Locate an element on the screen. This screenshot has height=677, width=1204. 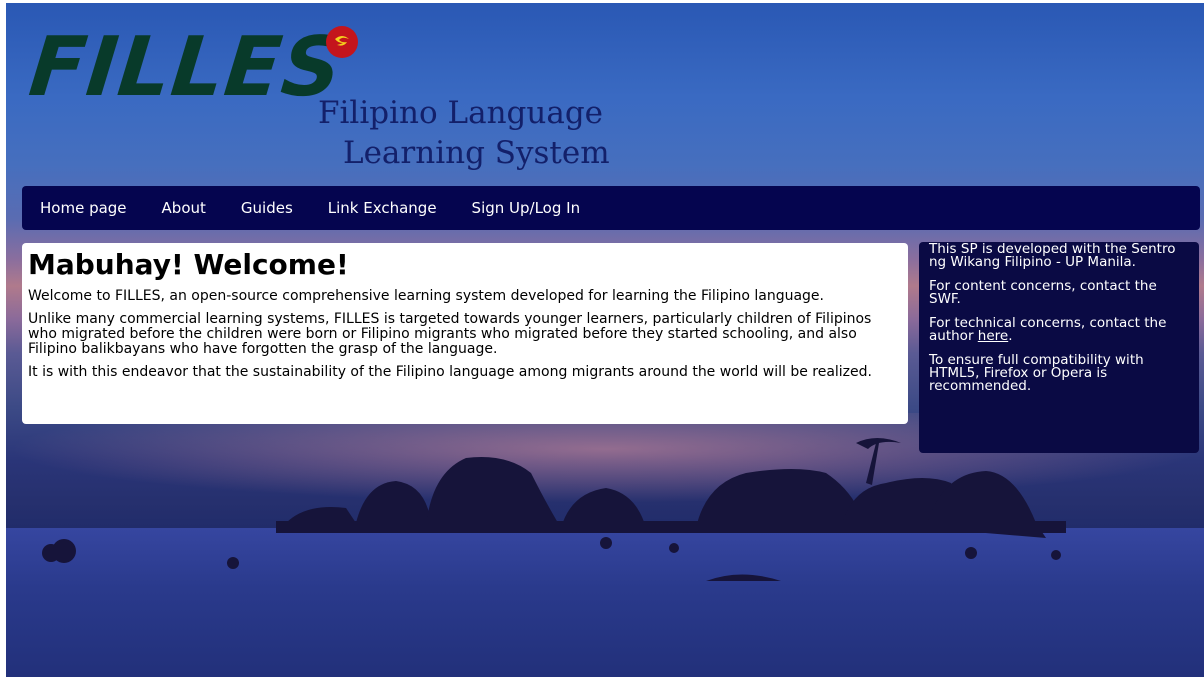
nav-guides: Guides is located at coordinates (267, 208).